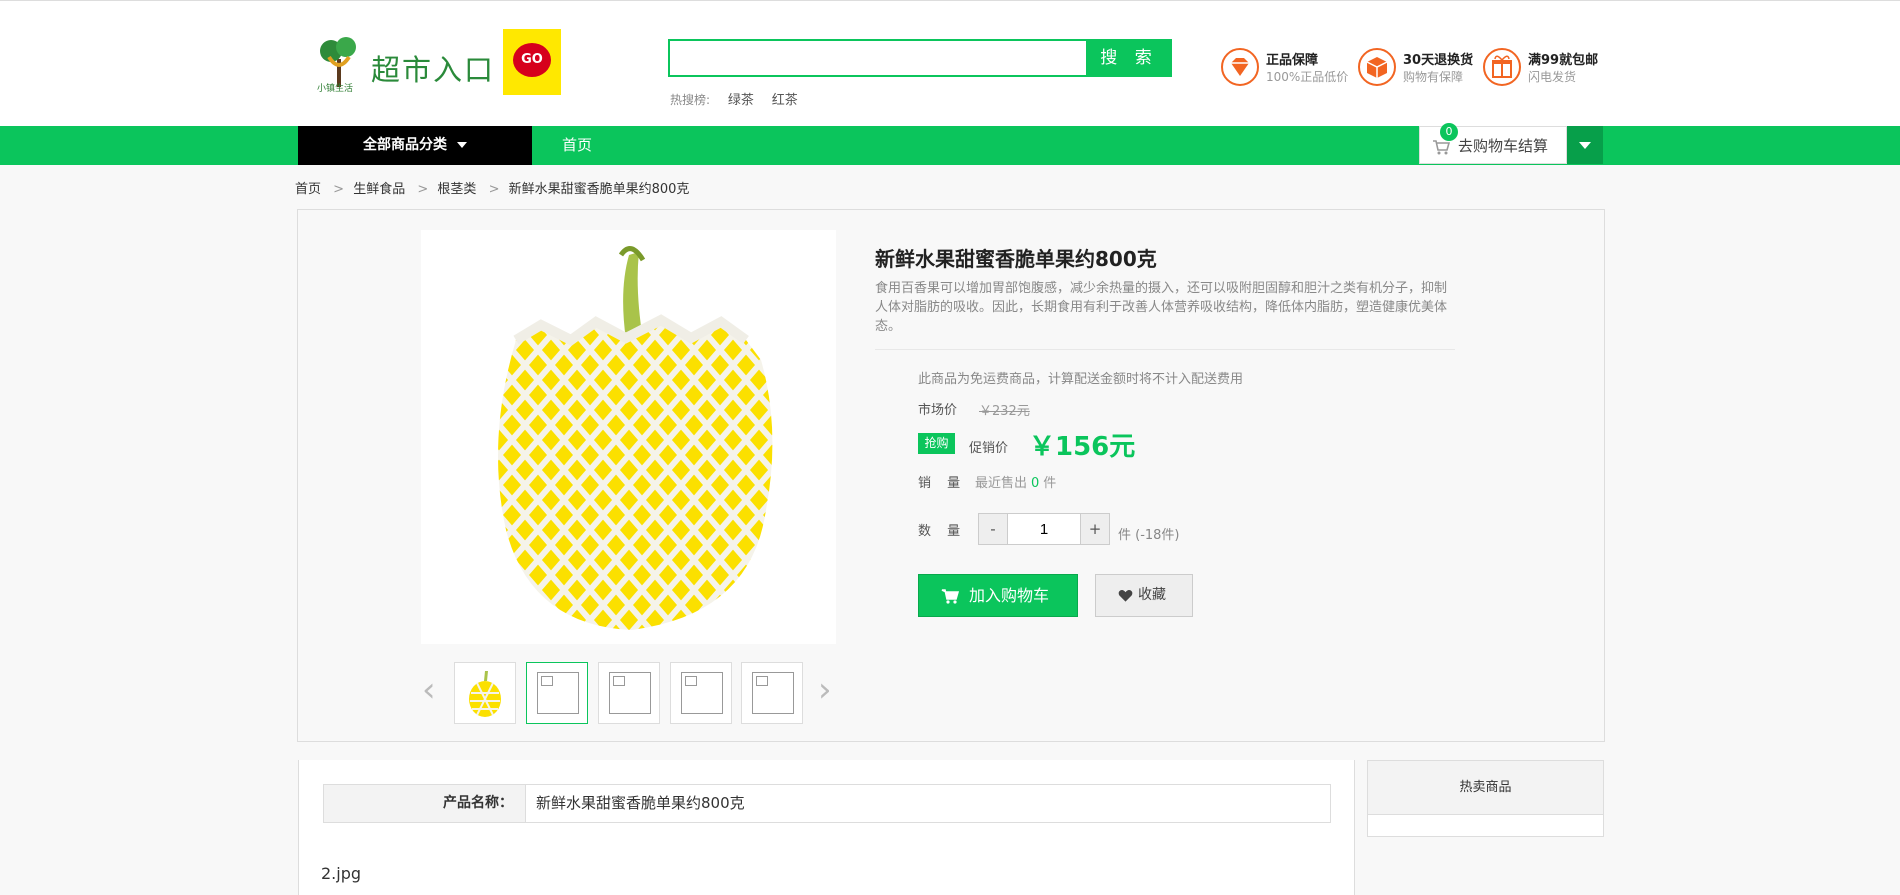  I want to click on freight-note: 此商品为免运费商品，计算配送金额时将不计入配送费用, so click(1081, 379).